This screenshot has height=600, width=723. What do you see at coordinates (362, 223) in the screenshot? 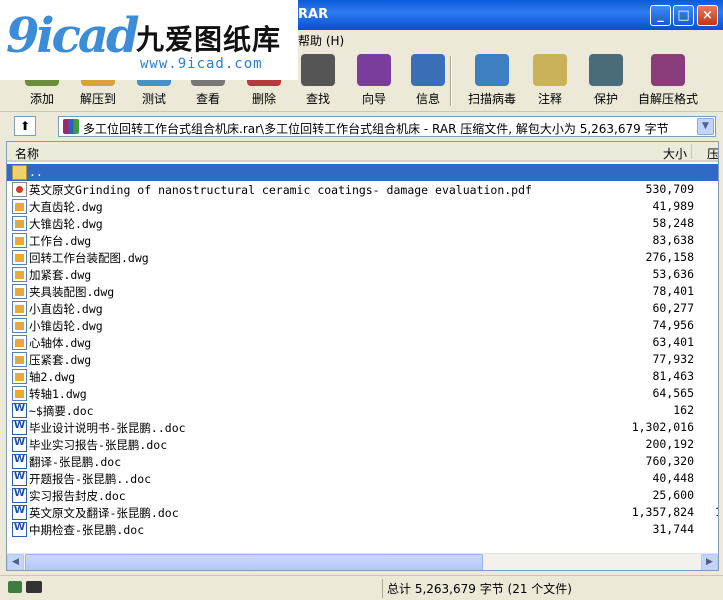
I see `file-row: 大锥齿轮.dwg 58,248` at bounding box center [362, 223].